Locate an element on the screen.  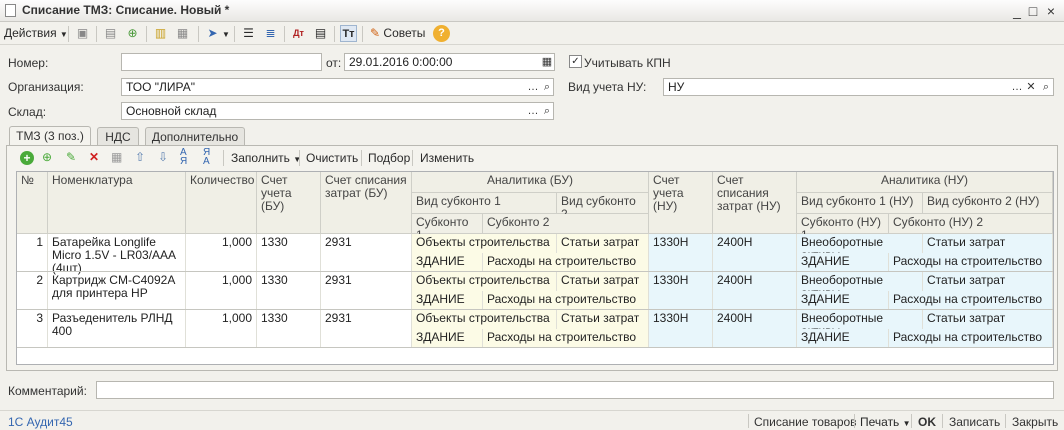
save-button: Записать is located at coordinates (974, 422).